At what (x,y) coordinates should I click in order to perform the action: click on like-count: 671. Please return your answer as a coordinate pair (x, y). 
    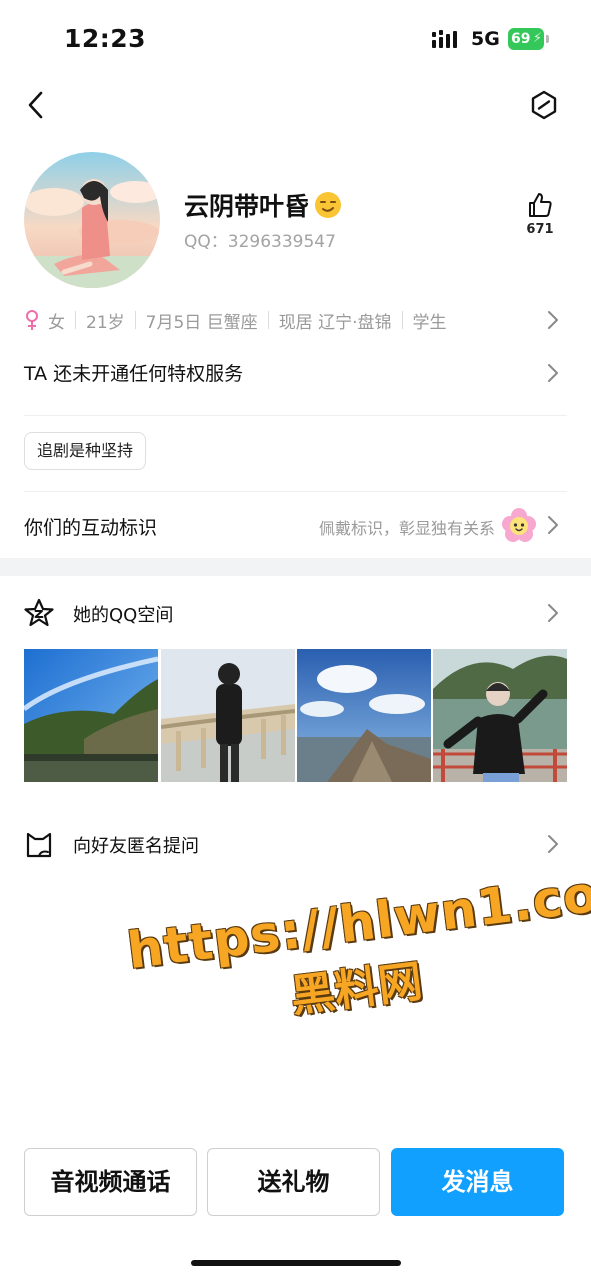
    Looking at the image, I should click on (540, 229).